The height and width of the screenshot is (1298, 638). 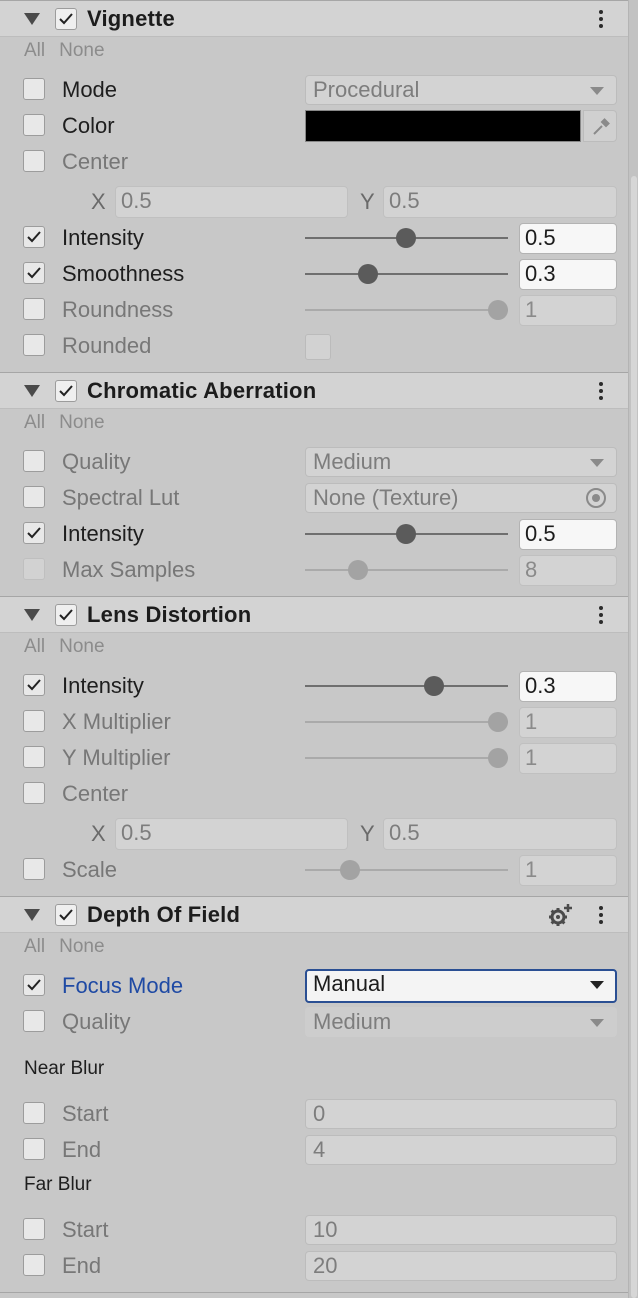 I want to click on mode-dropdown: Procedural, so click(x=461, y=90).